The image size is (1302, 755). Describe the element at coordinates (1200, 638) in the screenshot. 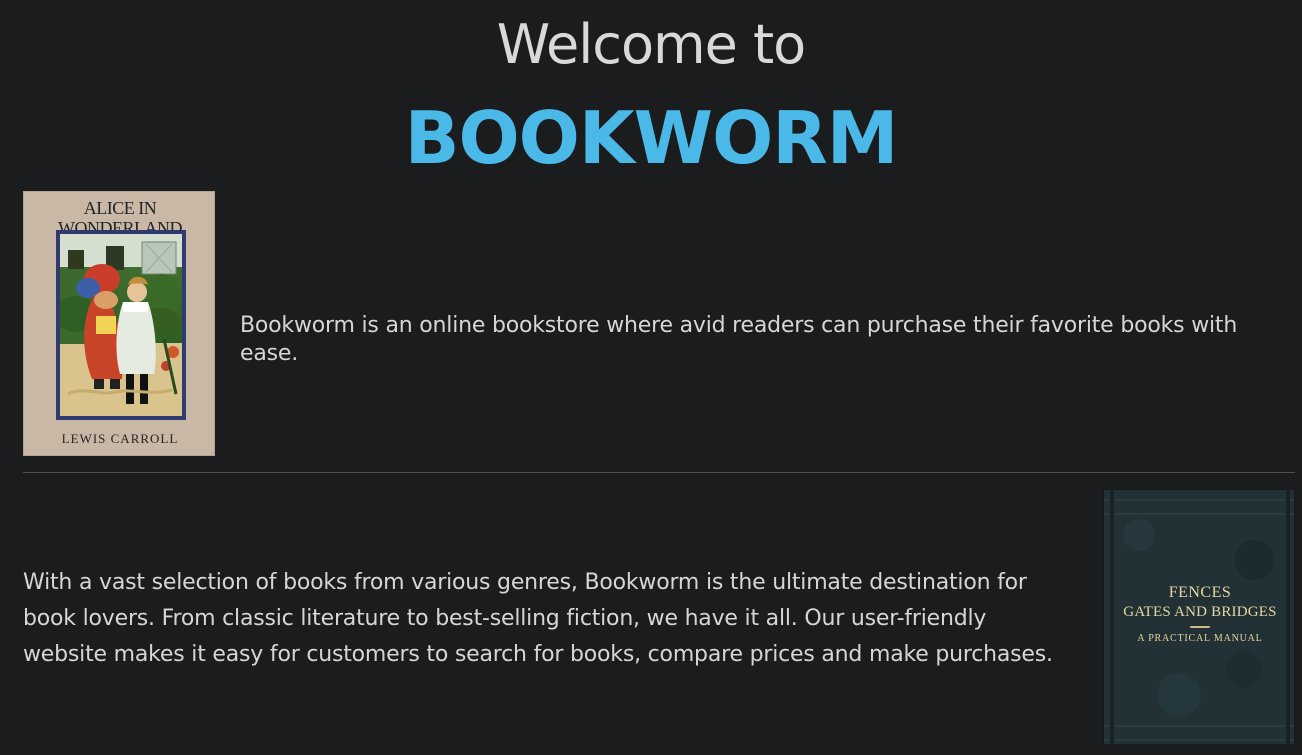

I see `fences-cover-line3: A PRACTICAL MANUAL` at that location.